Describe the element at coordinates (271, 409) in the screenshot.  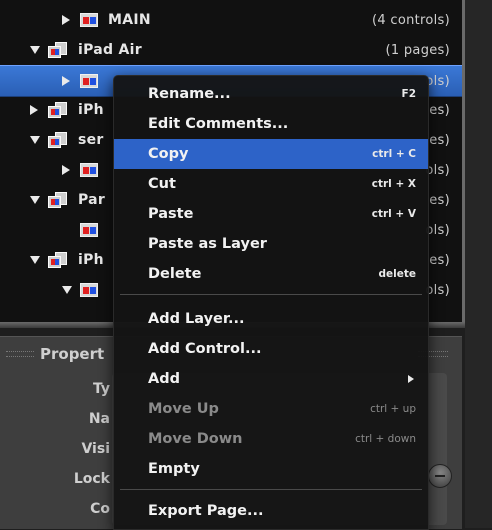
I see `menu-item-move-up: Move Up ctrl + up` at that location.